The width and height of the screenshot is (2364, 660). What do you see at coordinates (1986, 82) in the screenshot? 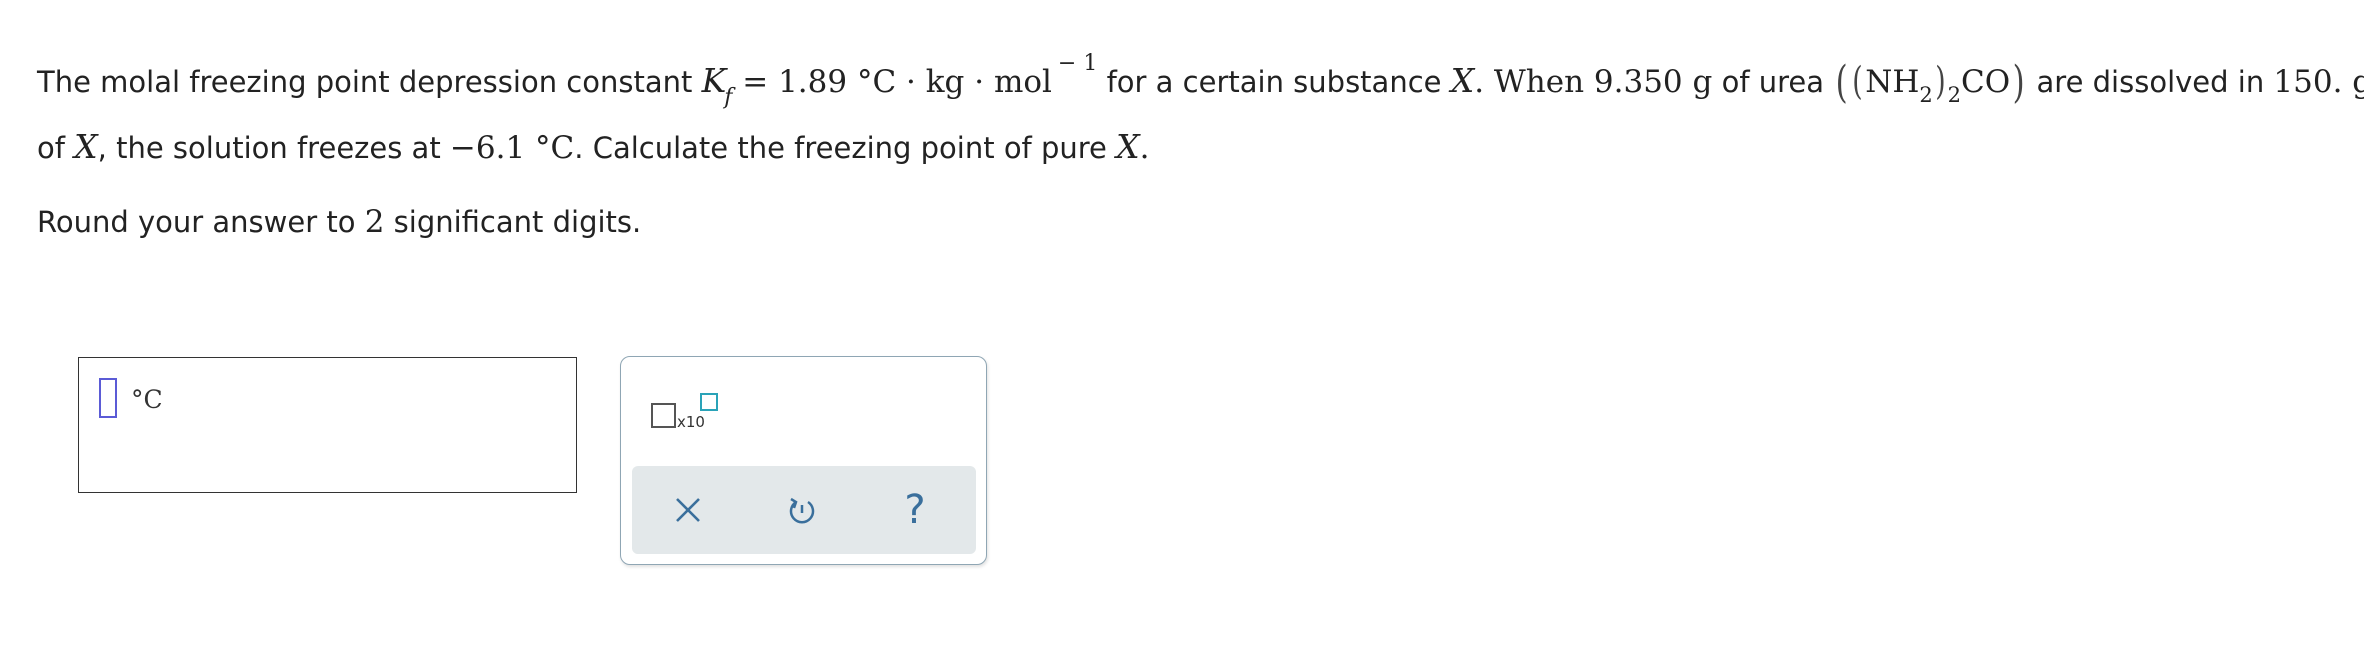
I see `formula-part: CO` at bounding box center [1986, 82].